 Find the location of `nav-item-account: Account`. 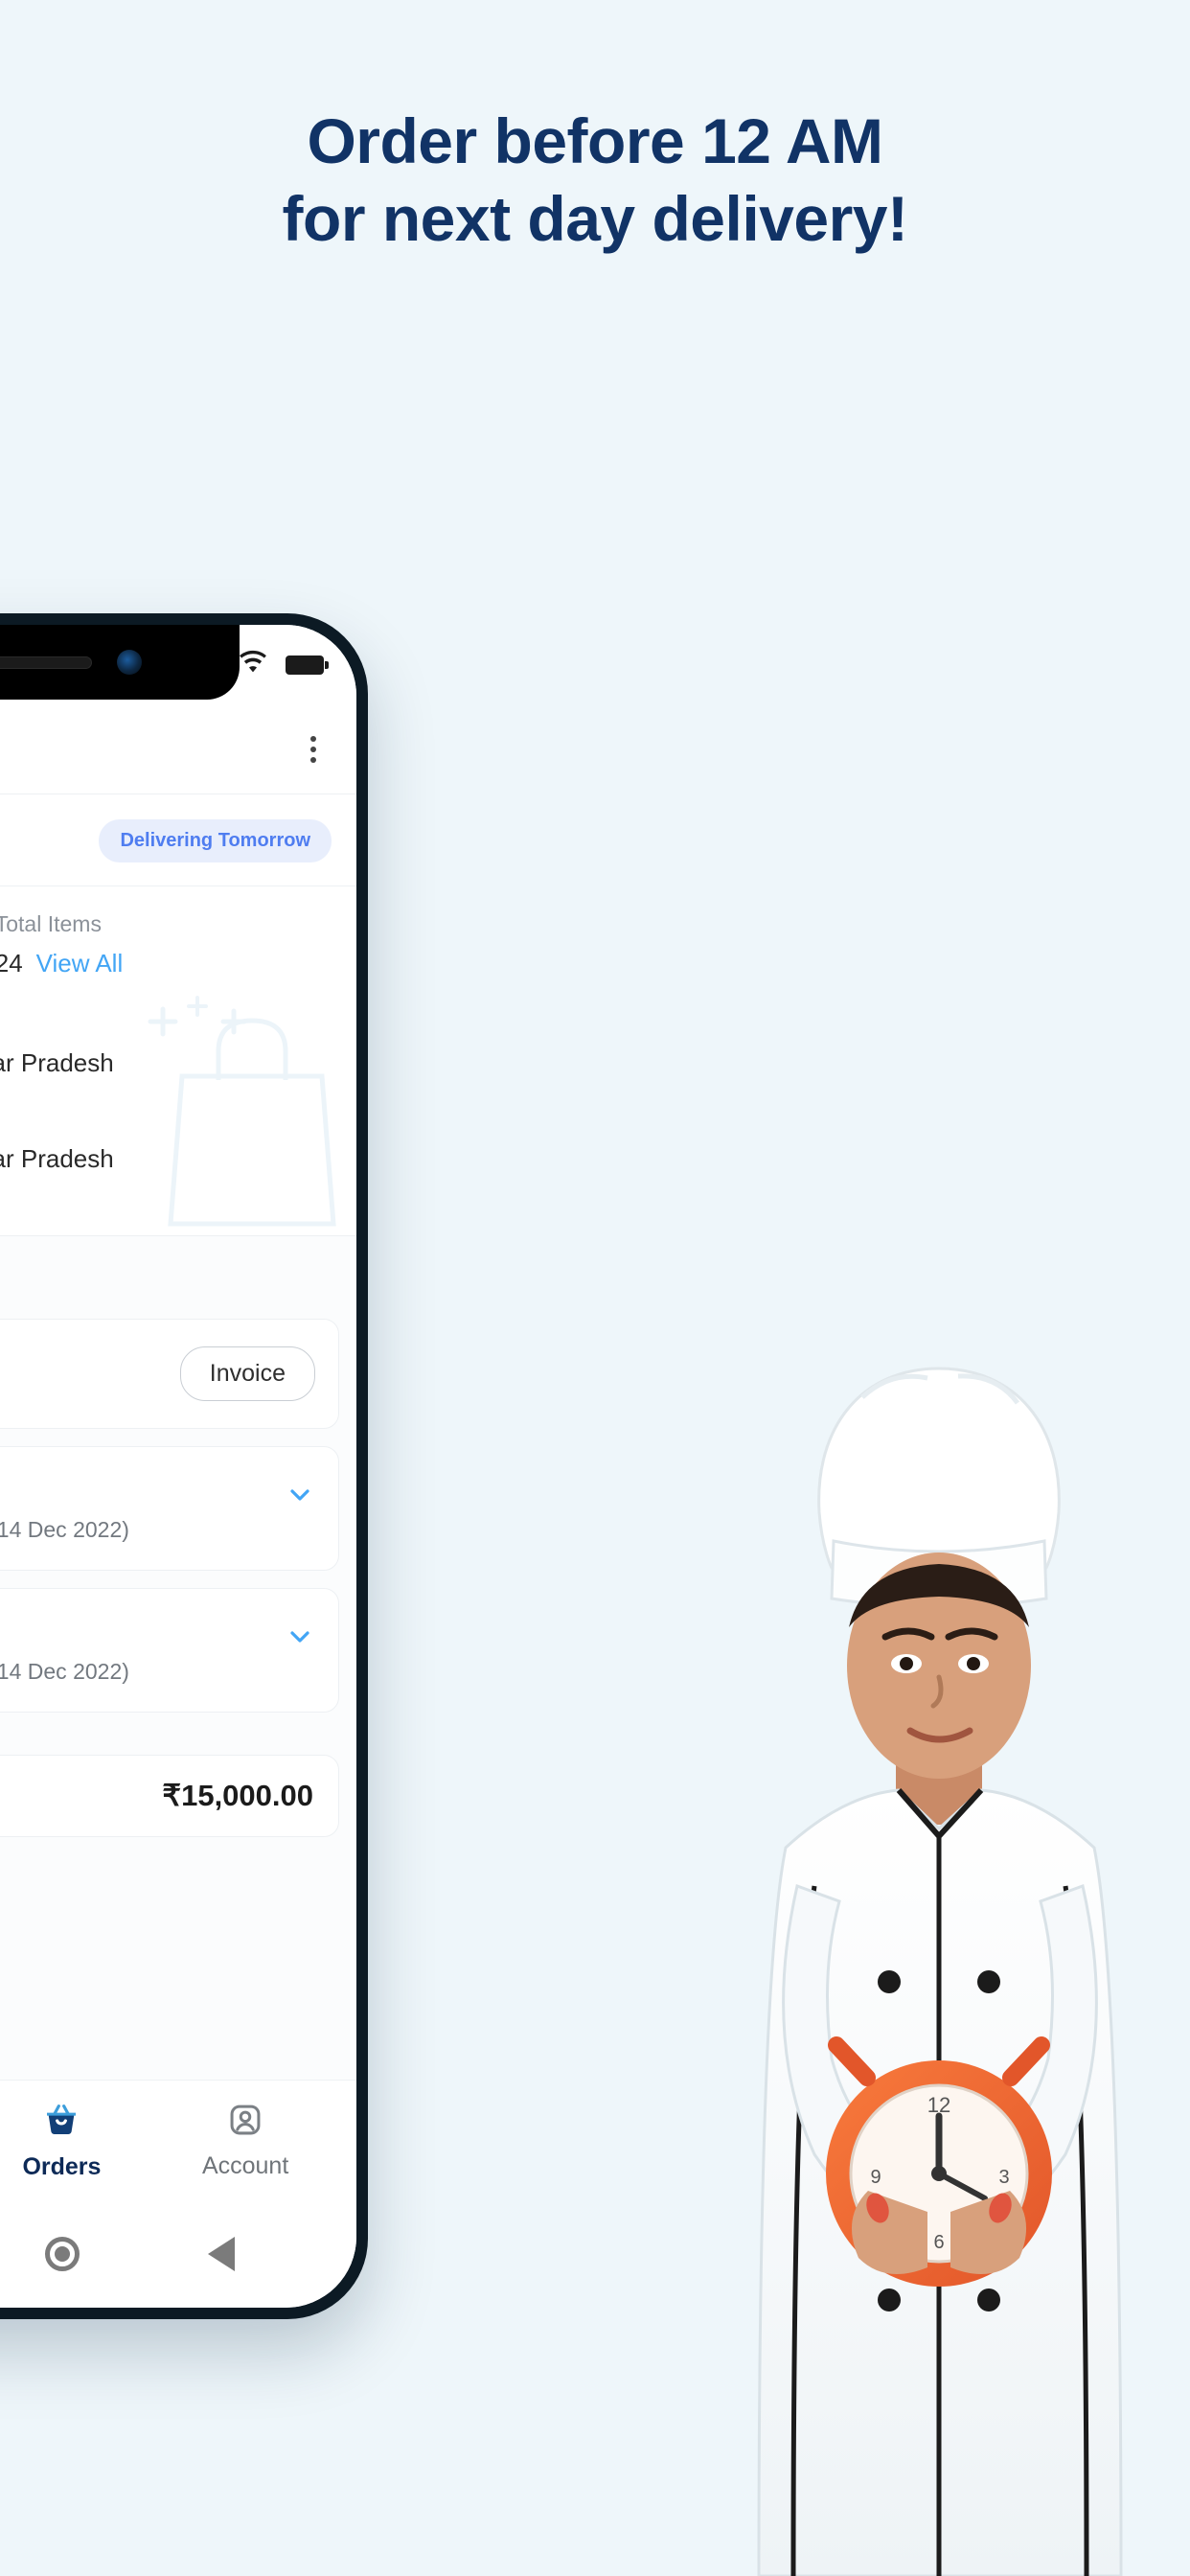

nav-item-account: Account is located at coordinates (246, 2141).